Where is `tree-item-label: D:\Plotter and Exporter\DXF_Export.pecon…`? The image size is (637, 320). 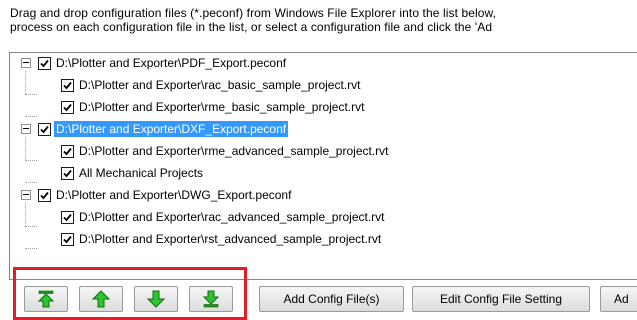 tree-item-label: D:\Plotter and Exporter\DXF_Export.pecon… is located at coordinates (171, 129).